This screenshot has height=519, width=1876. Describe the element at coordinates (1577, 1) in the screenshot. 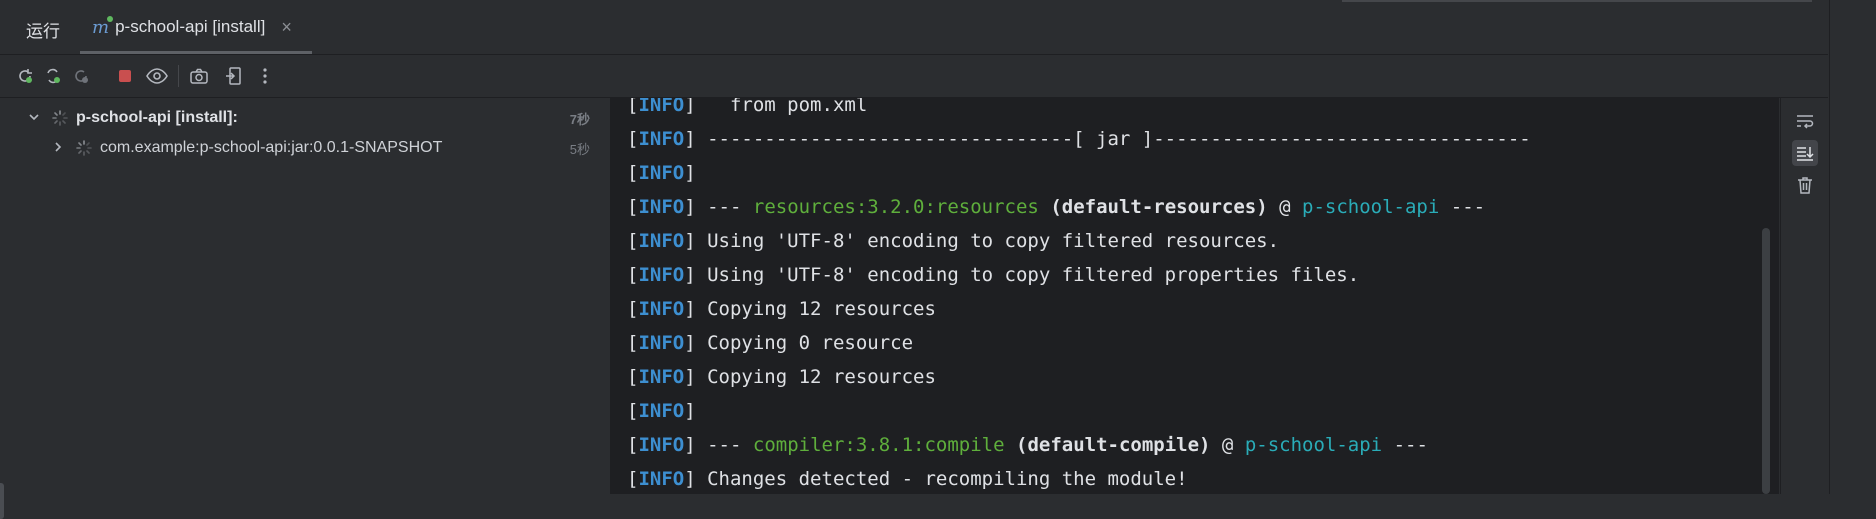

I see `top-edge-panel` at that location.